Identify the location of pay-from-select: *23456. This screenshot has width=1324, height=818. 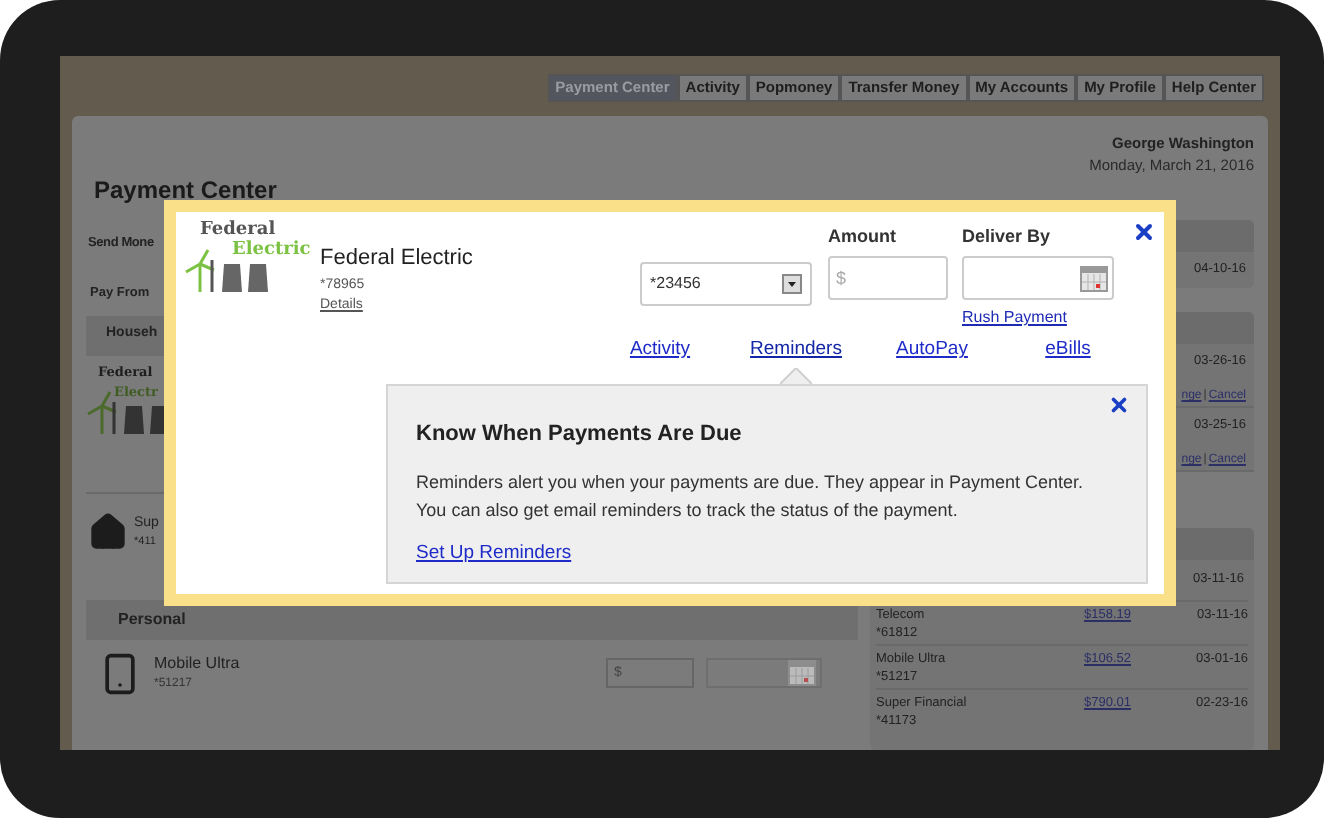
(726, 284).